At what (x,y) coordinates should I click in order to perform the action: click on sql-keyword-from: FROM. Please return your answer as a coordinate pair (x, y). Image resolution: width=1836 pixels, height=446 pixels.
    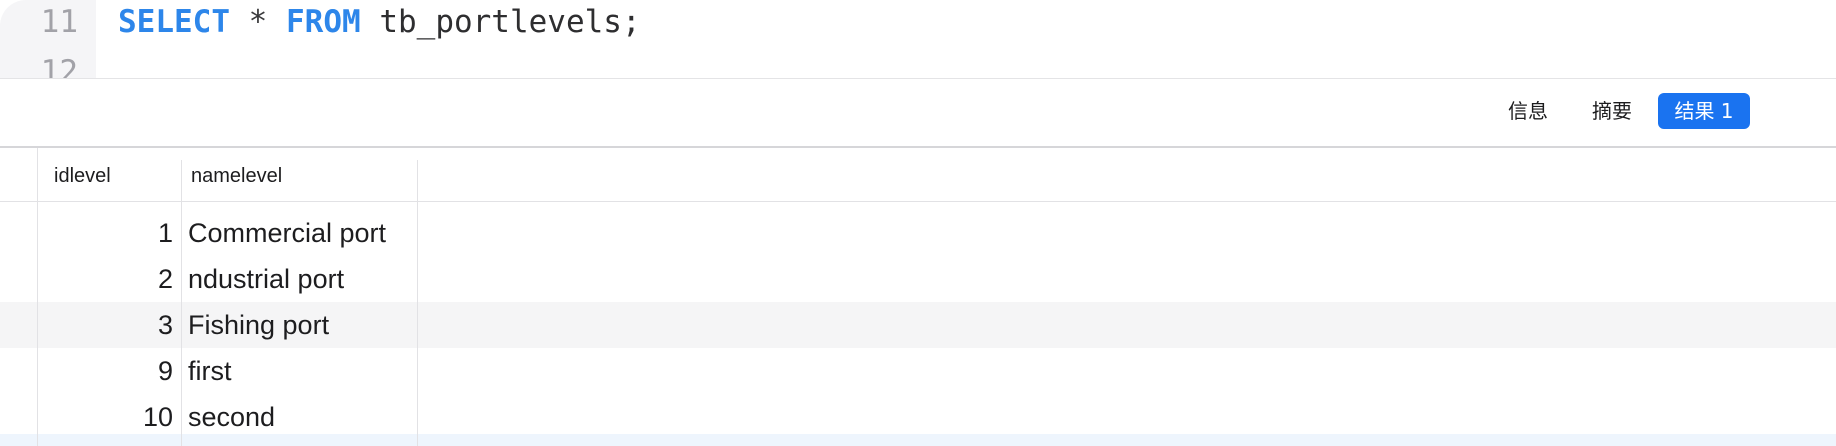
    Looking at the image, I should click on (323, 22).